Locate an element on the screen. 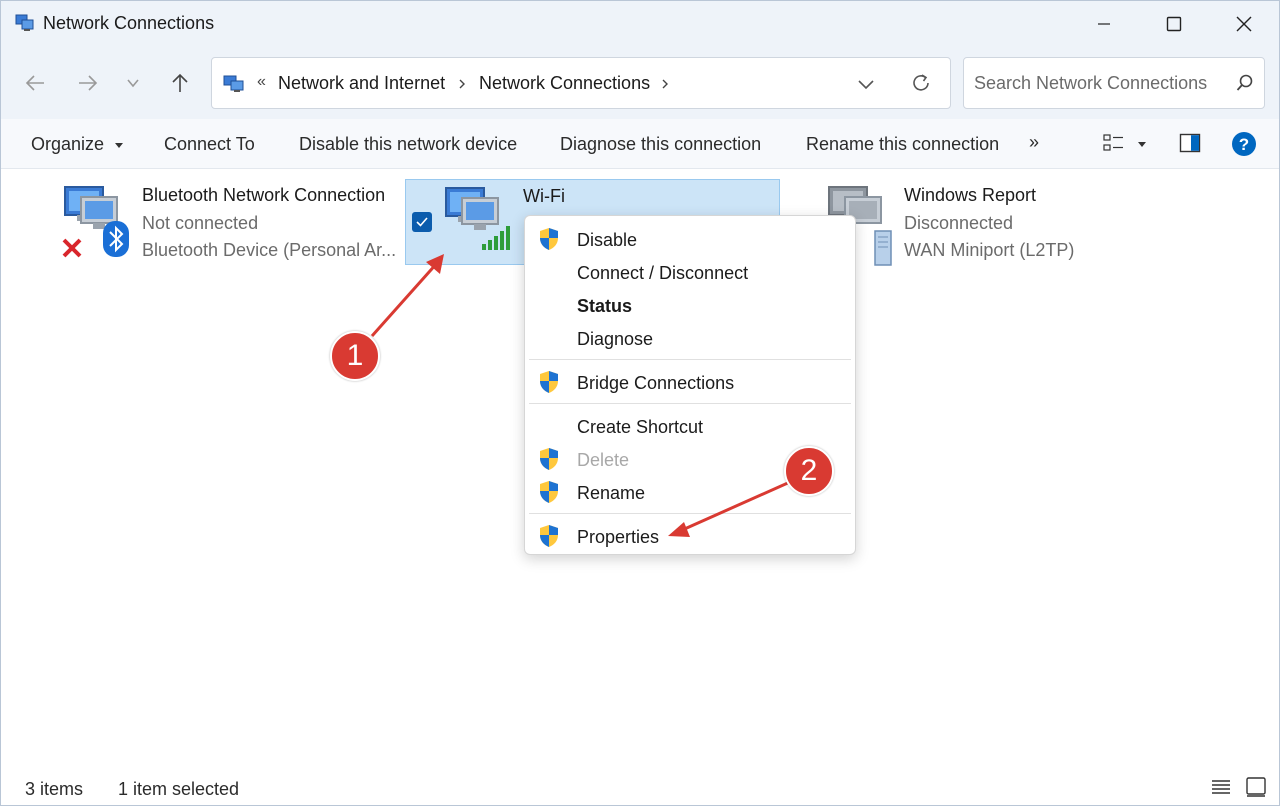  menu-item-connect-disconnect: Connect / Disconnect is located at coordinates (690, 272).